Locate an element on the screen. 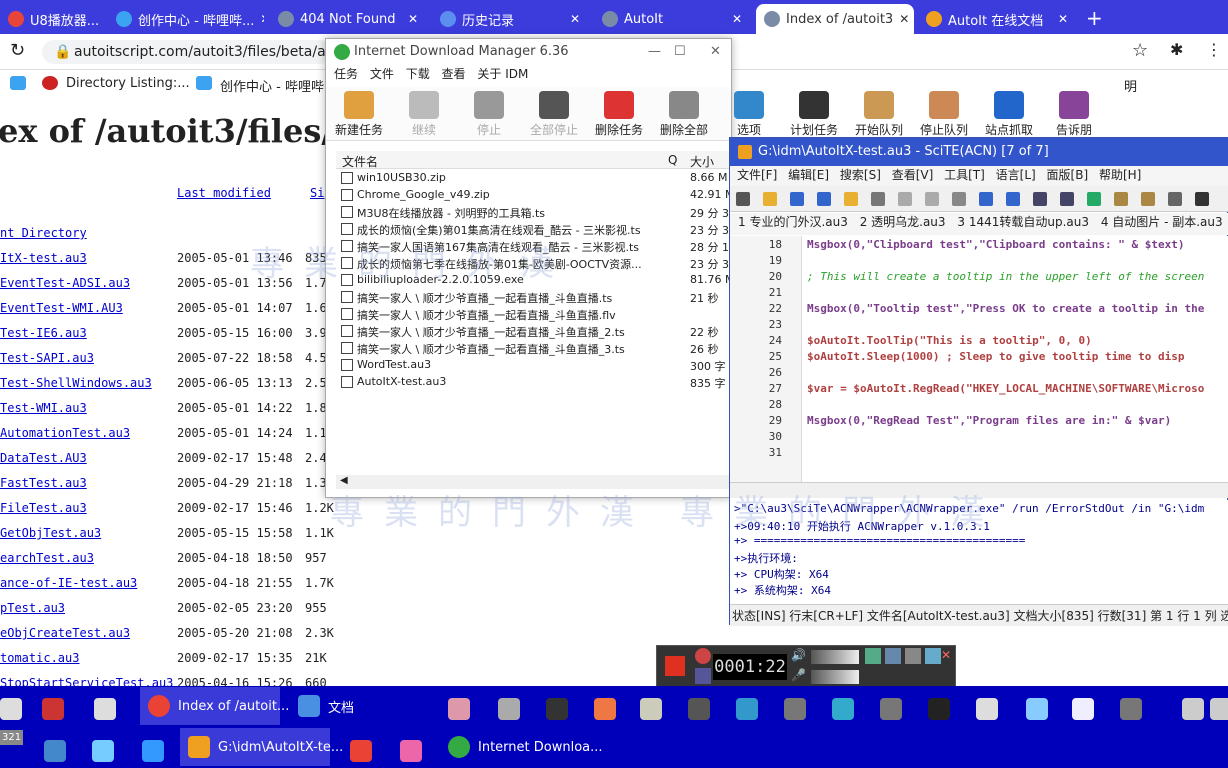 The width and height of the screenshot is (1228, 768). scite-menu-file: 文件[F] is located at coordinates (757, 175).